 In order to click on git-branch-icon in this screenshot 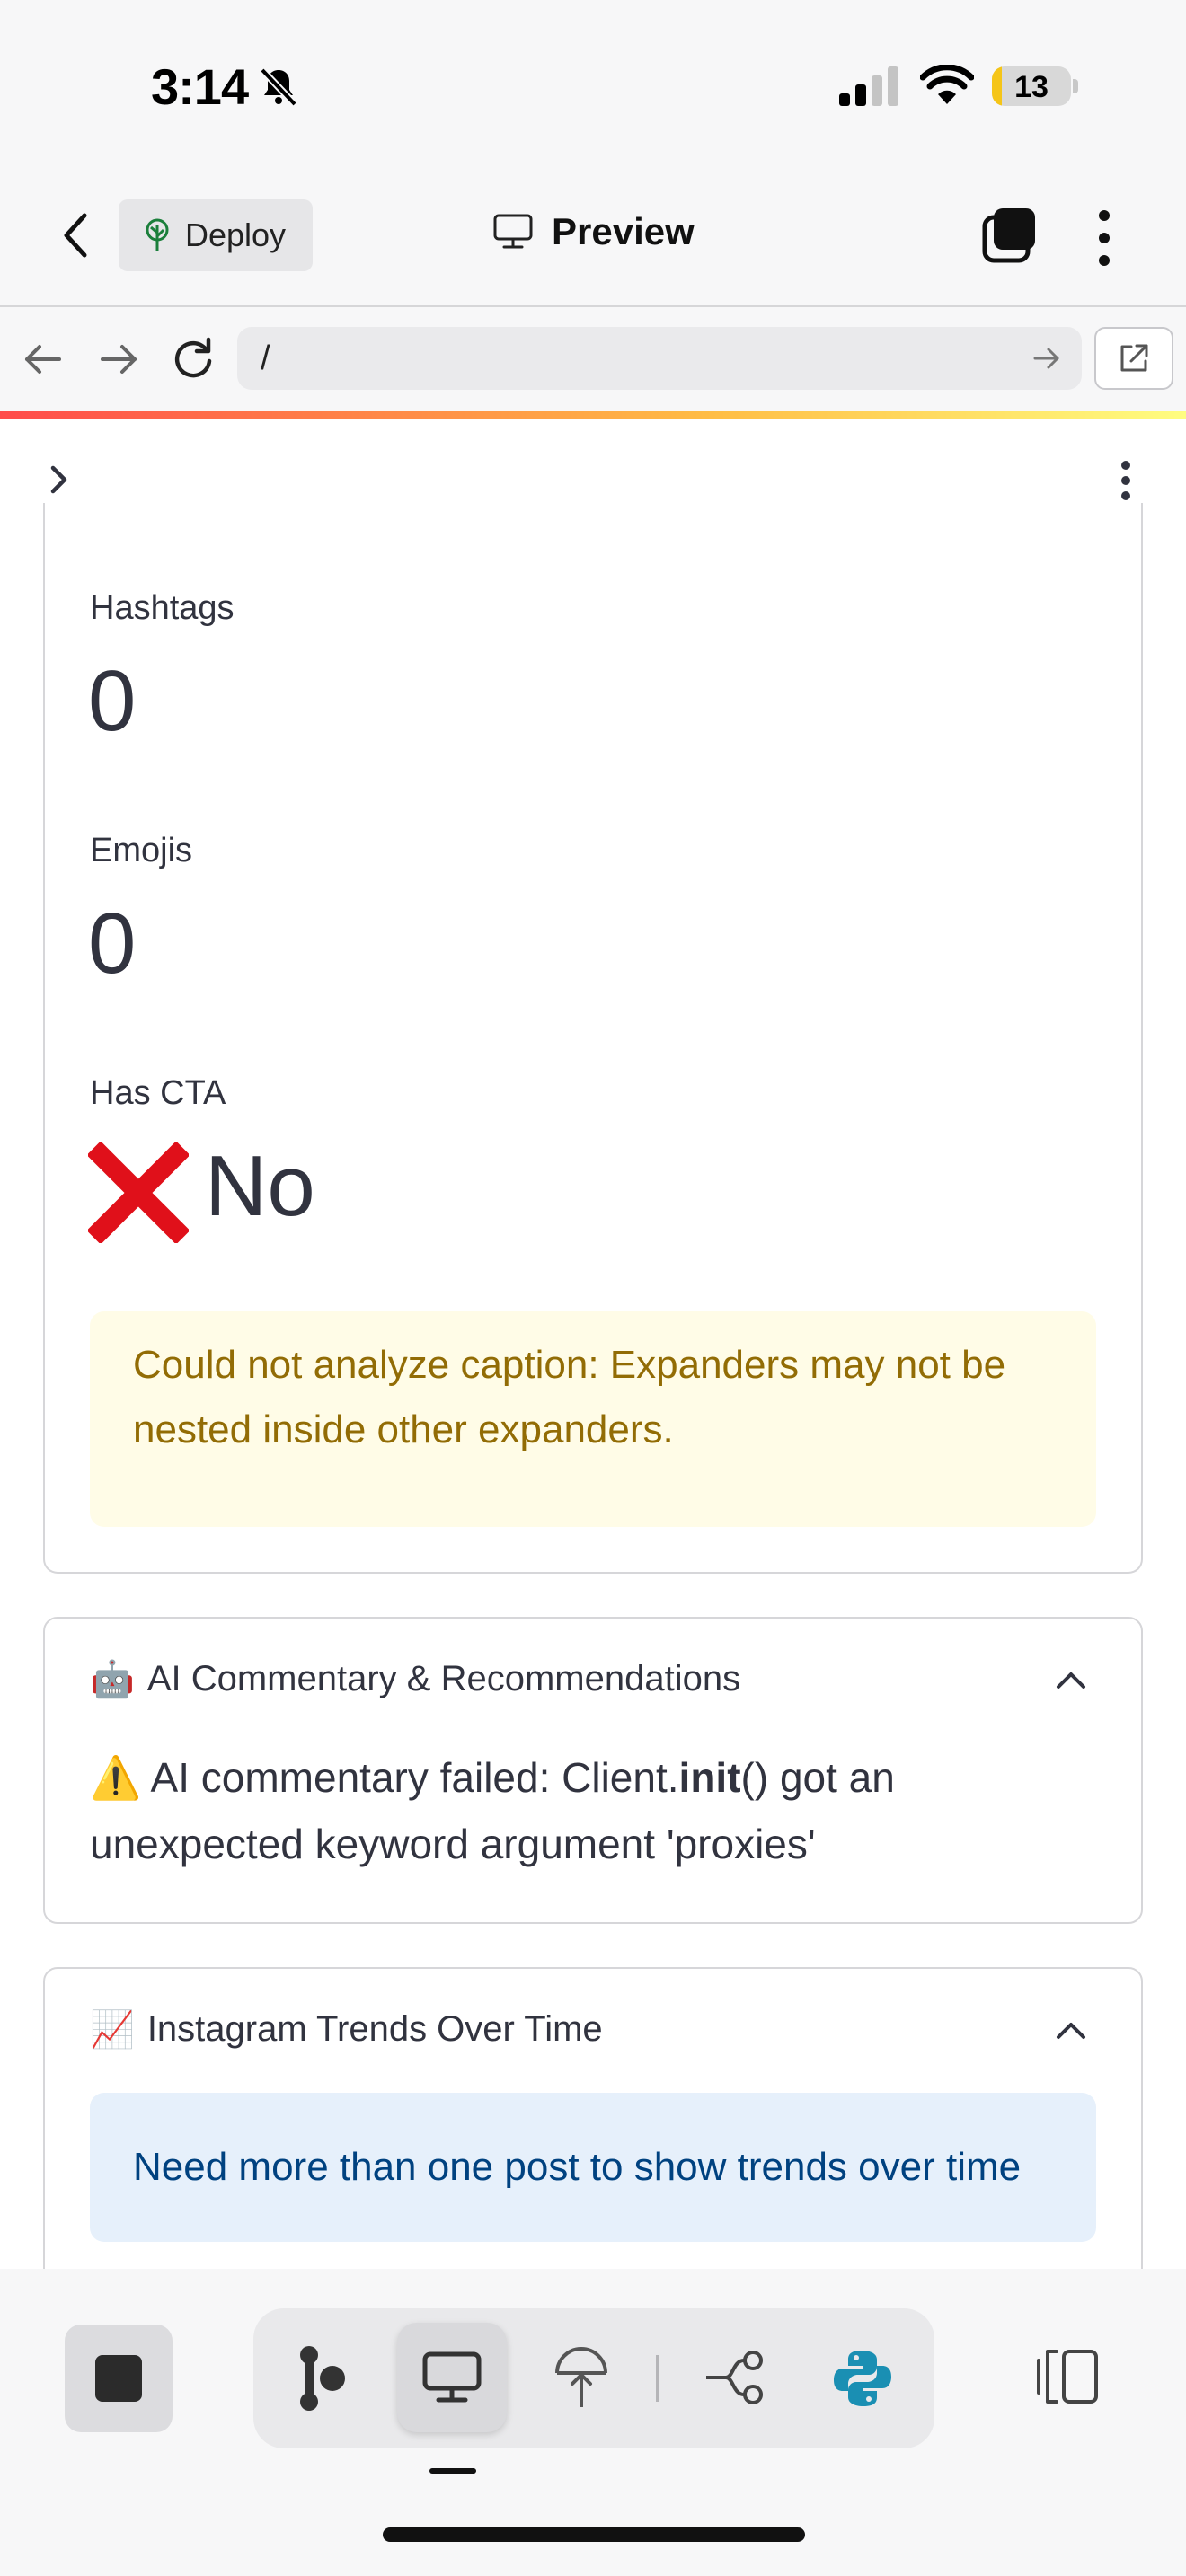, I will do `click(735, 2377)`.